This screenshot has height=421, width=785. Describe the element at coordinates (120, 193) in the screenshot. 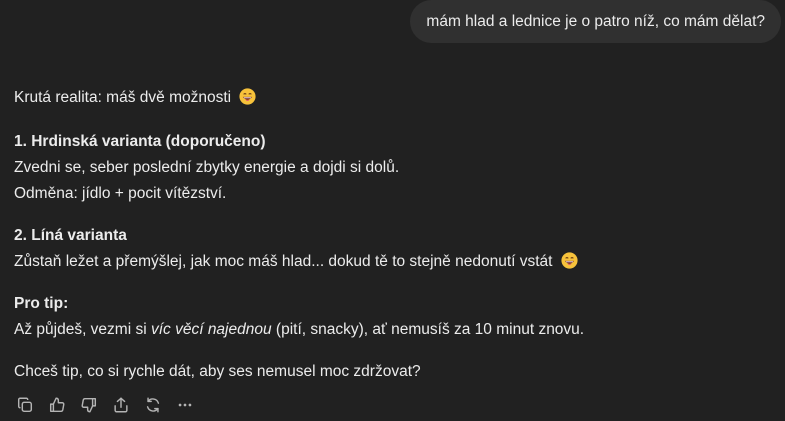

I see `option1-line2: Odměna: jídlo + pocit vítězství.` at that location.